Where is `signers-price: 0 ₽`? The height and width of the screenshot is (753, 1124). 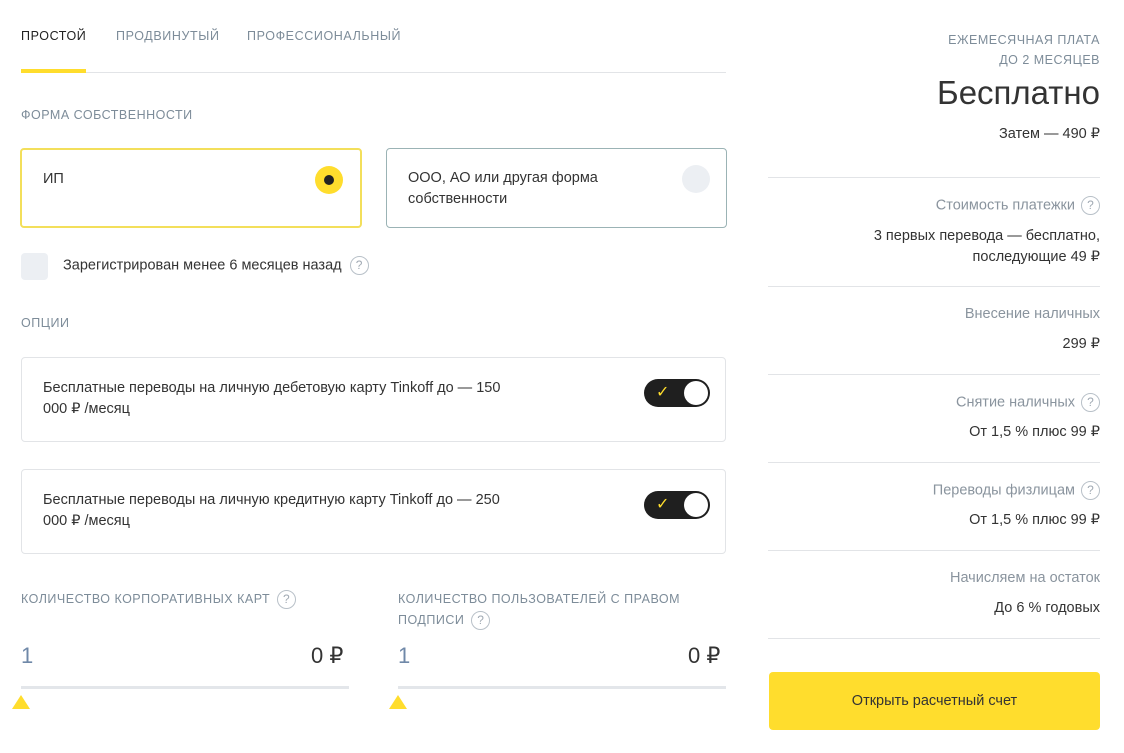
signers-price: 0 ₽ is located at coordinates (704, 655).